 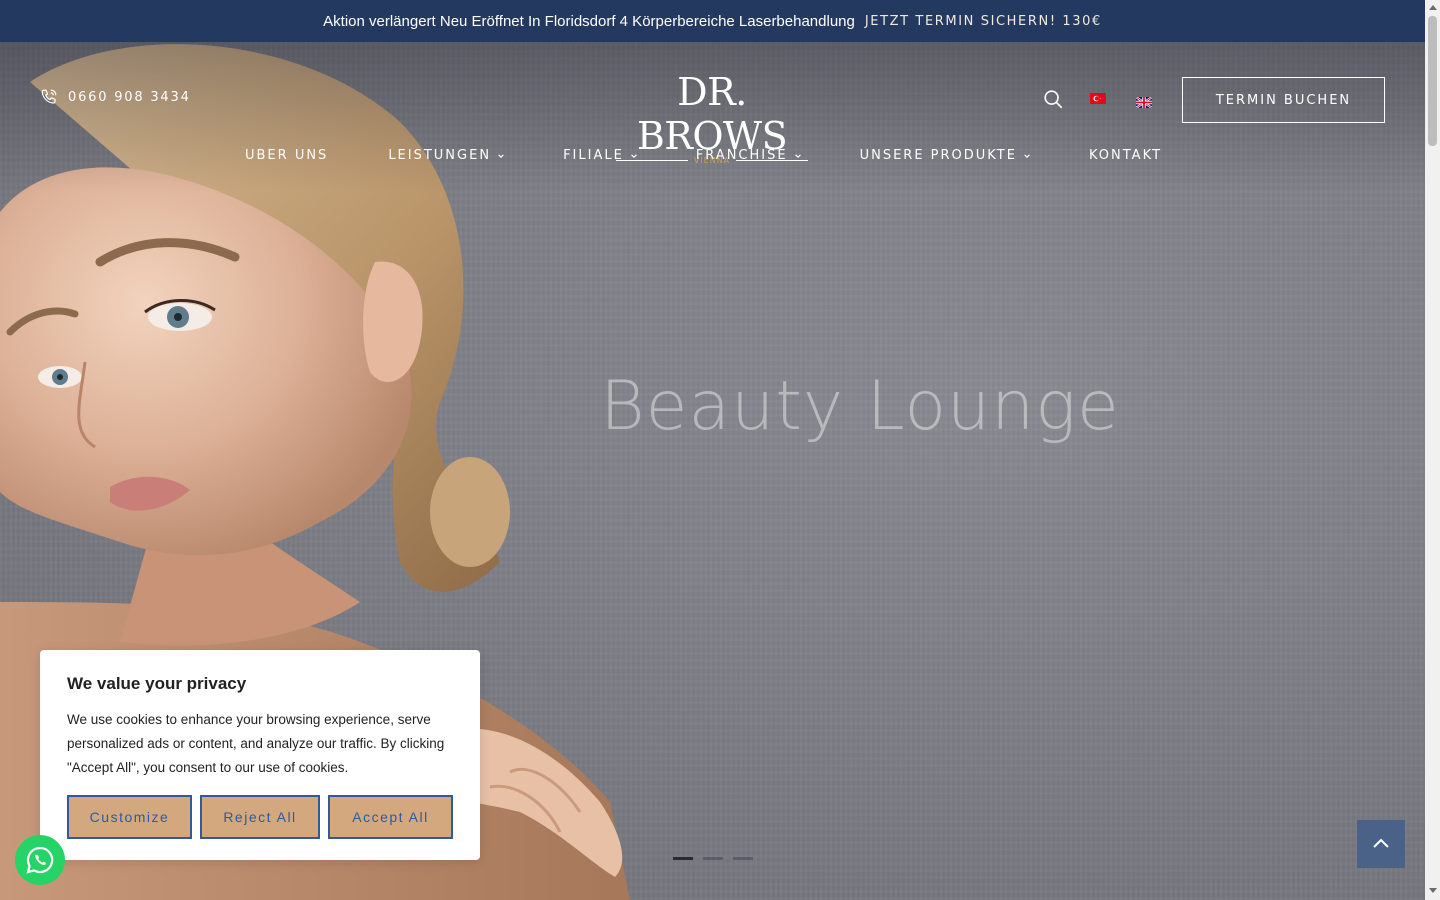 I want to click on nav-item-label: KONTAKT, so click(x=1125, y=155).